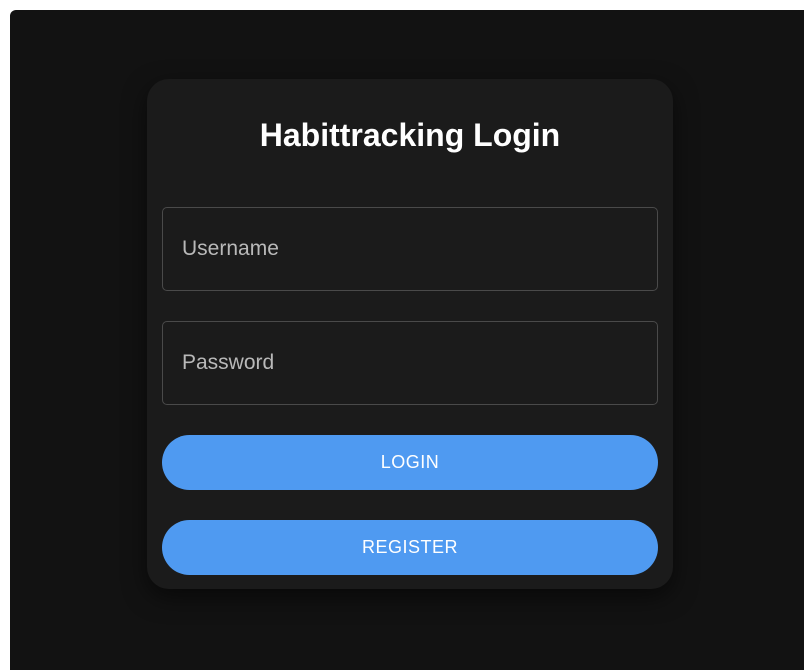 This screenshot has height=670, width=804. I want to click on page-title: Habittracking Login, so click(410, 135).